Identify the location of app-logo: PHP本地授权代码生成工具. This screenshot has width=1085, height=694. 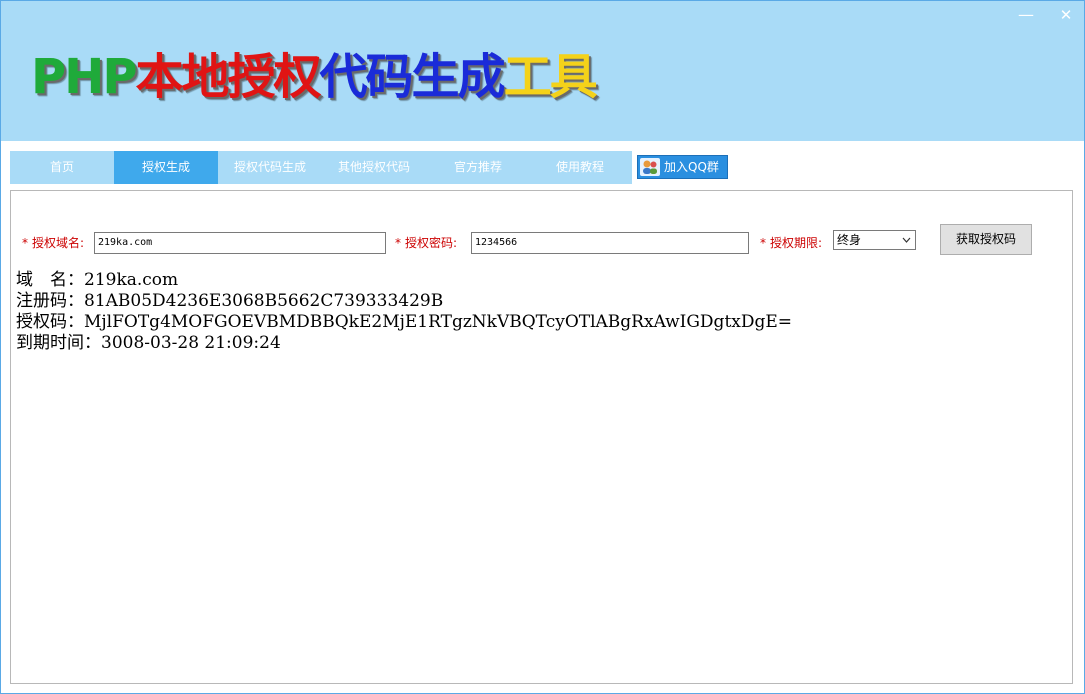
(314, 77).